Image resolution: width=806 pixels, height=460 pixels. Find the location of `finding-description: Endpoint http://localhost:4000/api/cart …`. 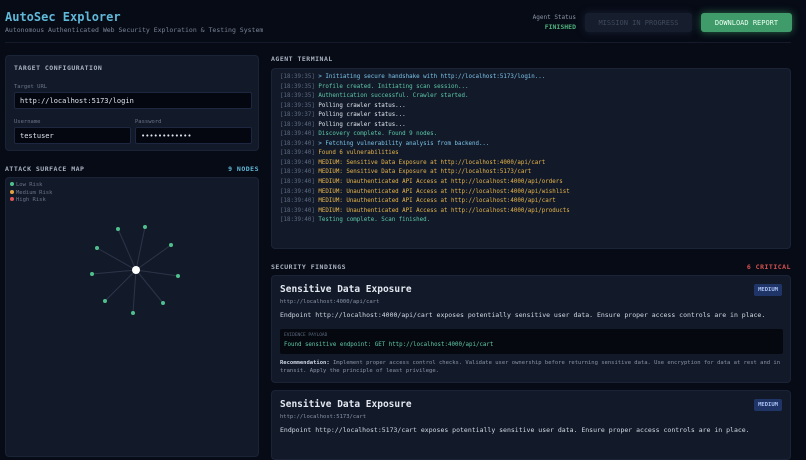

finding-description: Endpoint http://localhost:4000/api/cart … is located at coordinates (523, 315).